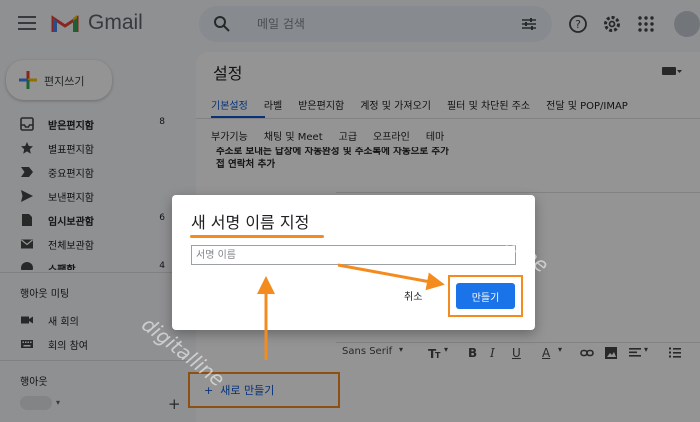 This screenshot has width=700, height=422. I want to click on cancel-button: 취소, so click(413, 295).